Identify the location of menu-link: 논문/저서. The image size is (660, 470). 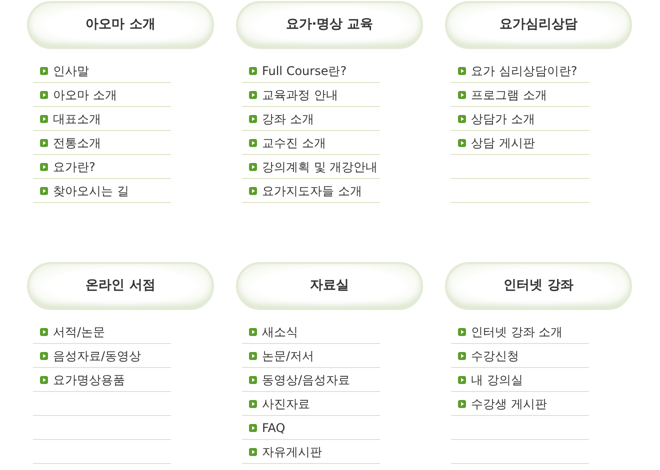
(288, 355).